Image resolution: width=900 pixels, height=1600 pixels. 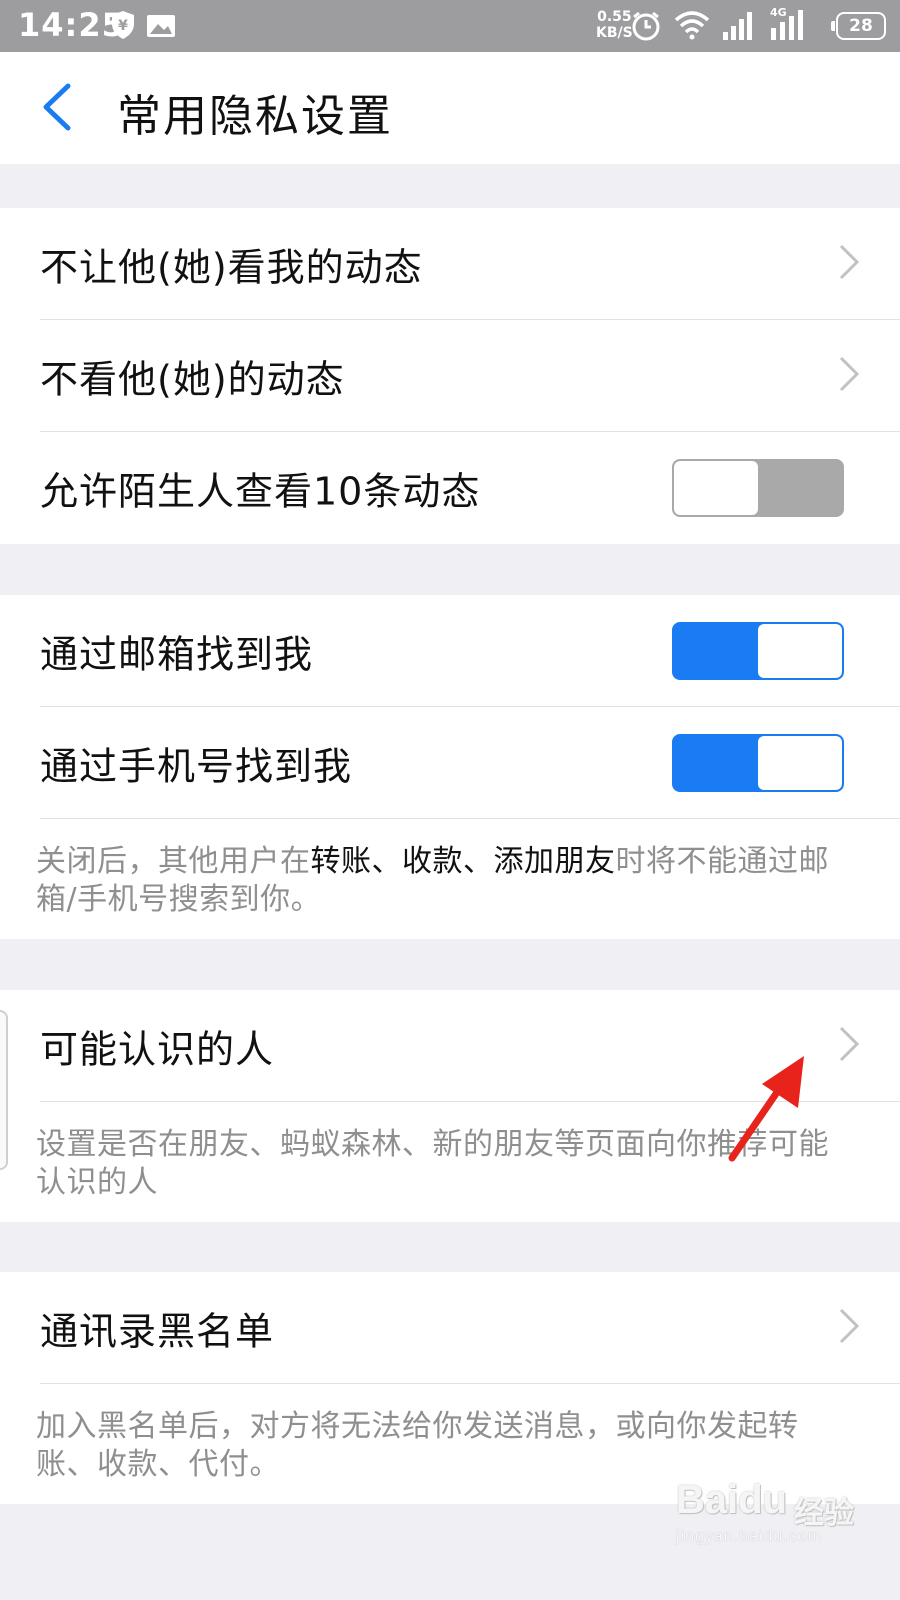 I want to click on status-bar: 14:25 ¥ 0.55 KB/S 4G 28, so click(x=450, y=26).